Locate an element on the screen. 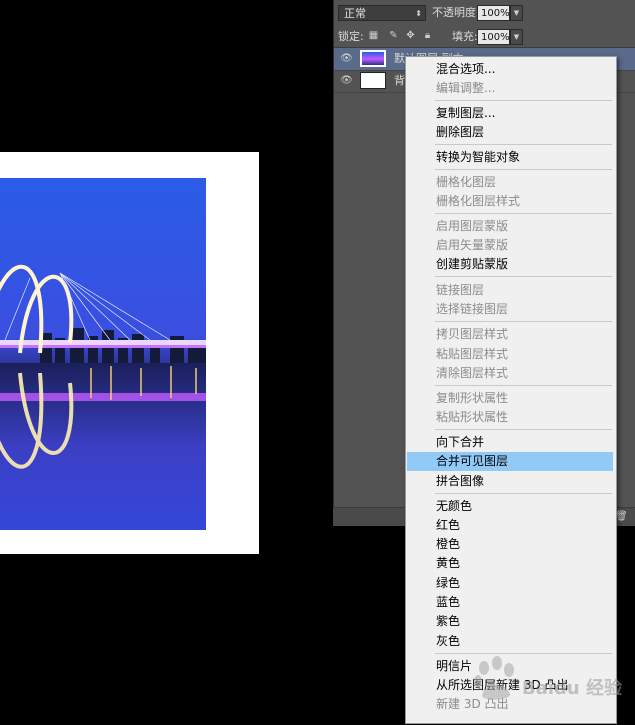  menu-item-blue: 蓝色 is located at coordinates (510, 602).